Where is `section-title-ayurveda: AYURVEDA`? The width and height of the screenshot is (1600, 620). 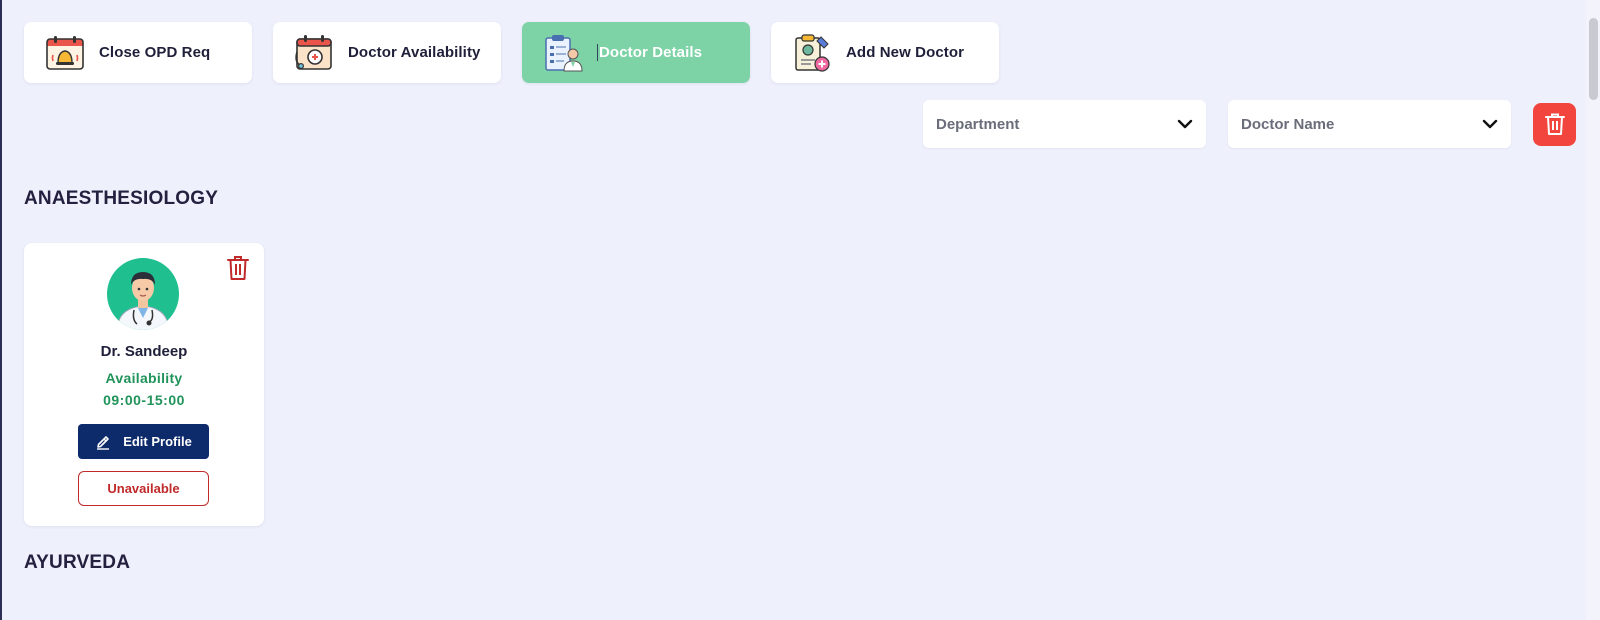
section-title-ayurveda: AYURVEDA is located at coordinates (77, 562).